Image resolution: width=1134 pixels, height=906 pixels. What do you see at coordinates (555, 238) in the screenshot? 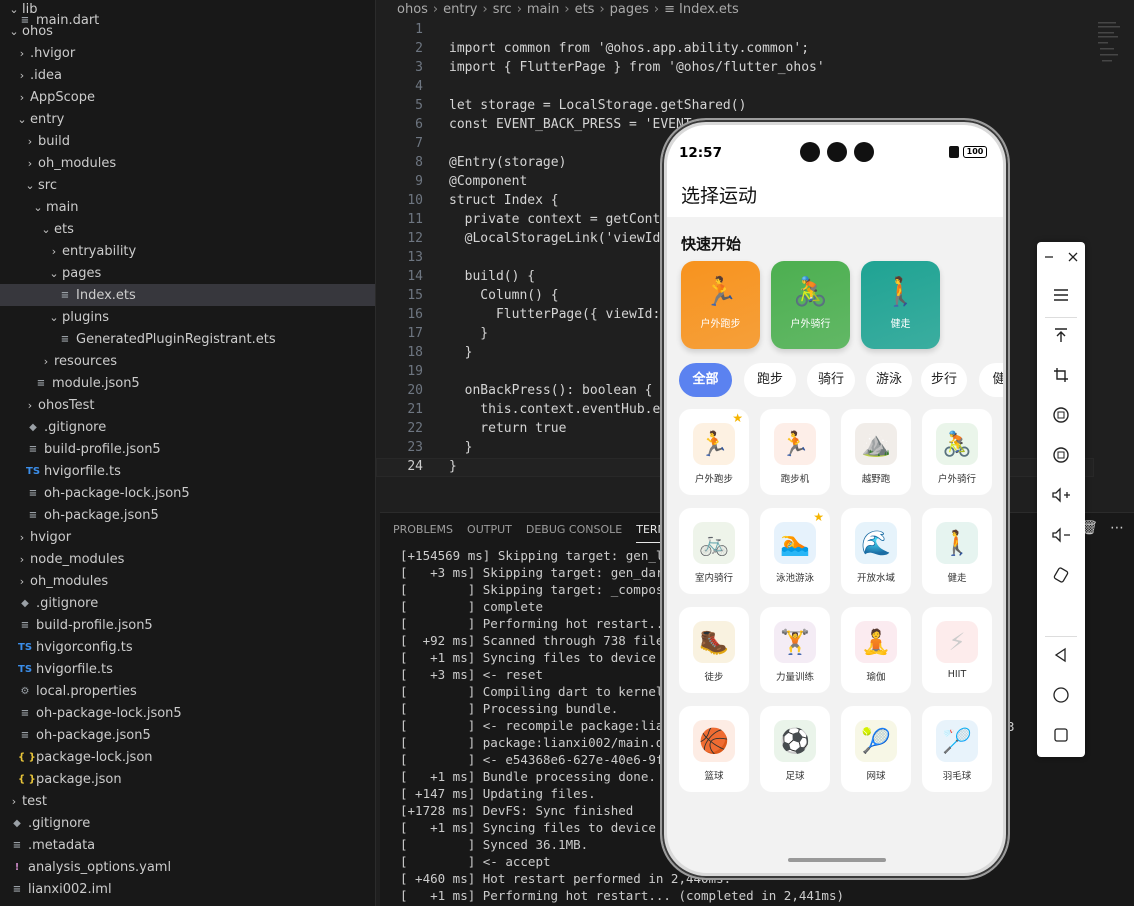
I see `code-line: @LocalStorageLink('viewId` at bounding box center [555, 238].